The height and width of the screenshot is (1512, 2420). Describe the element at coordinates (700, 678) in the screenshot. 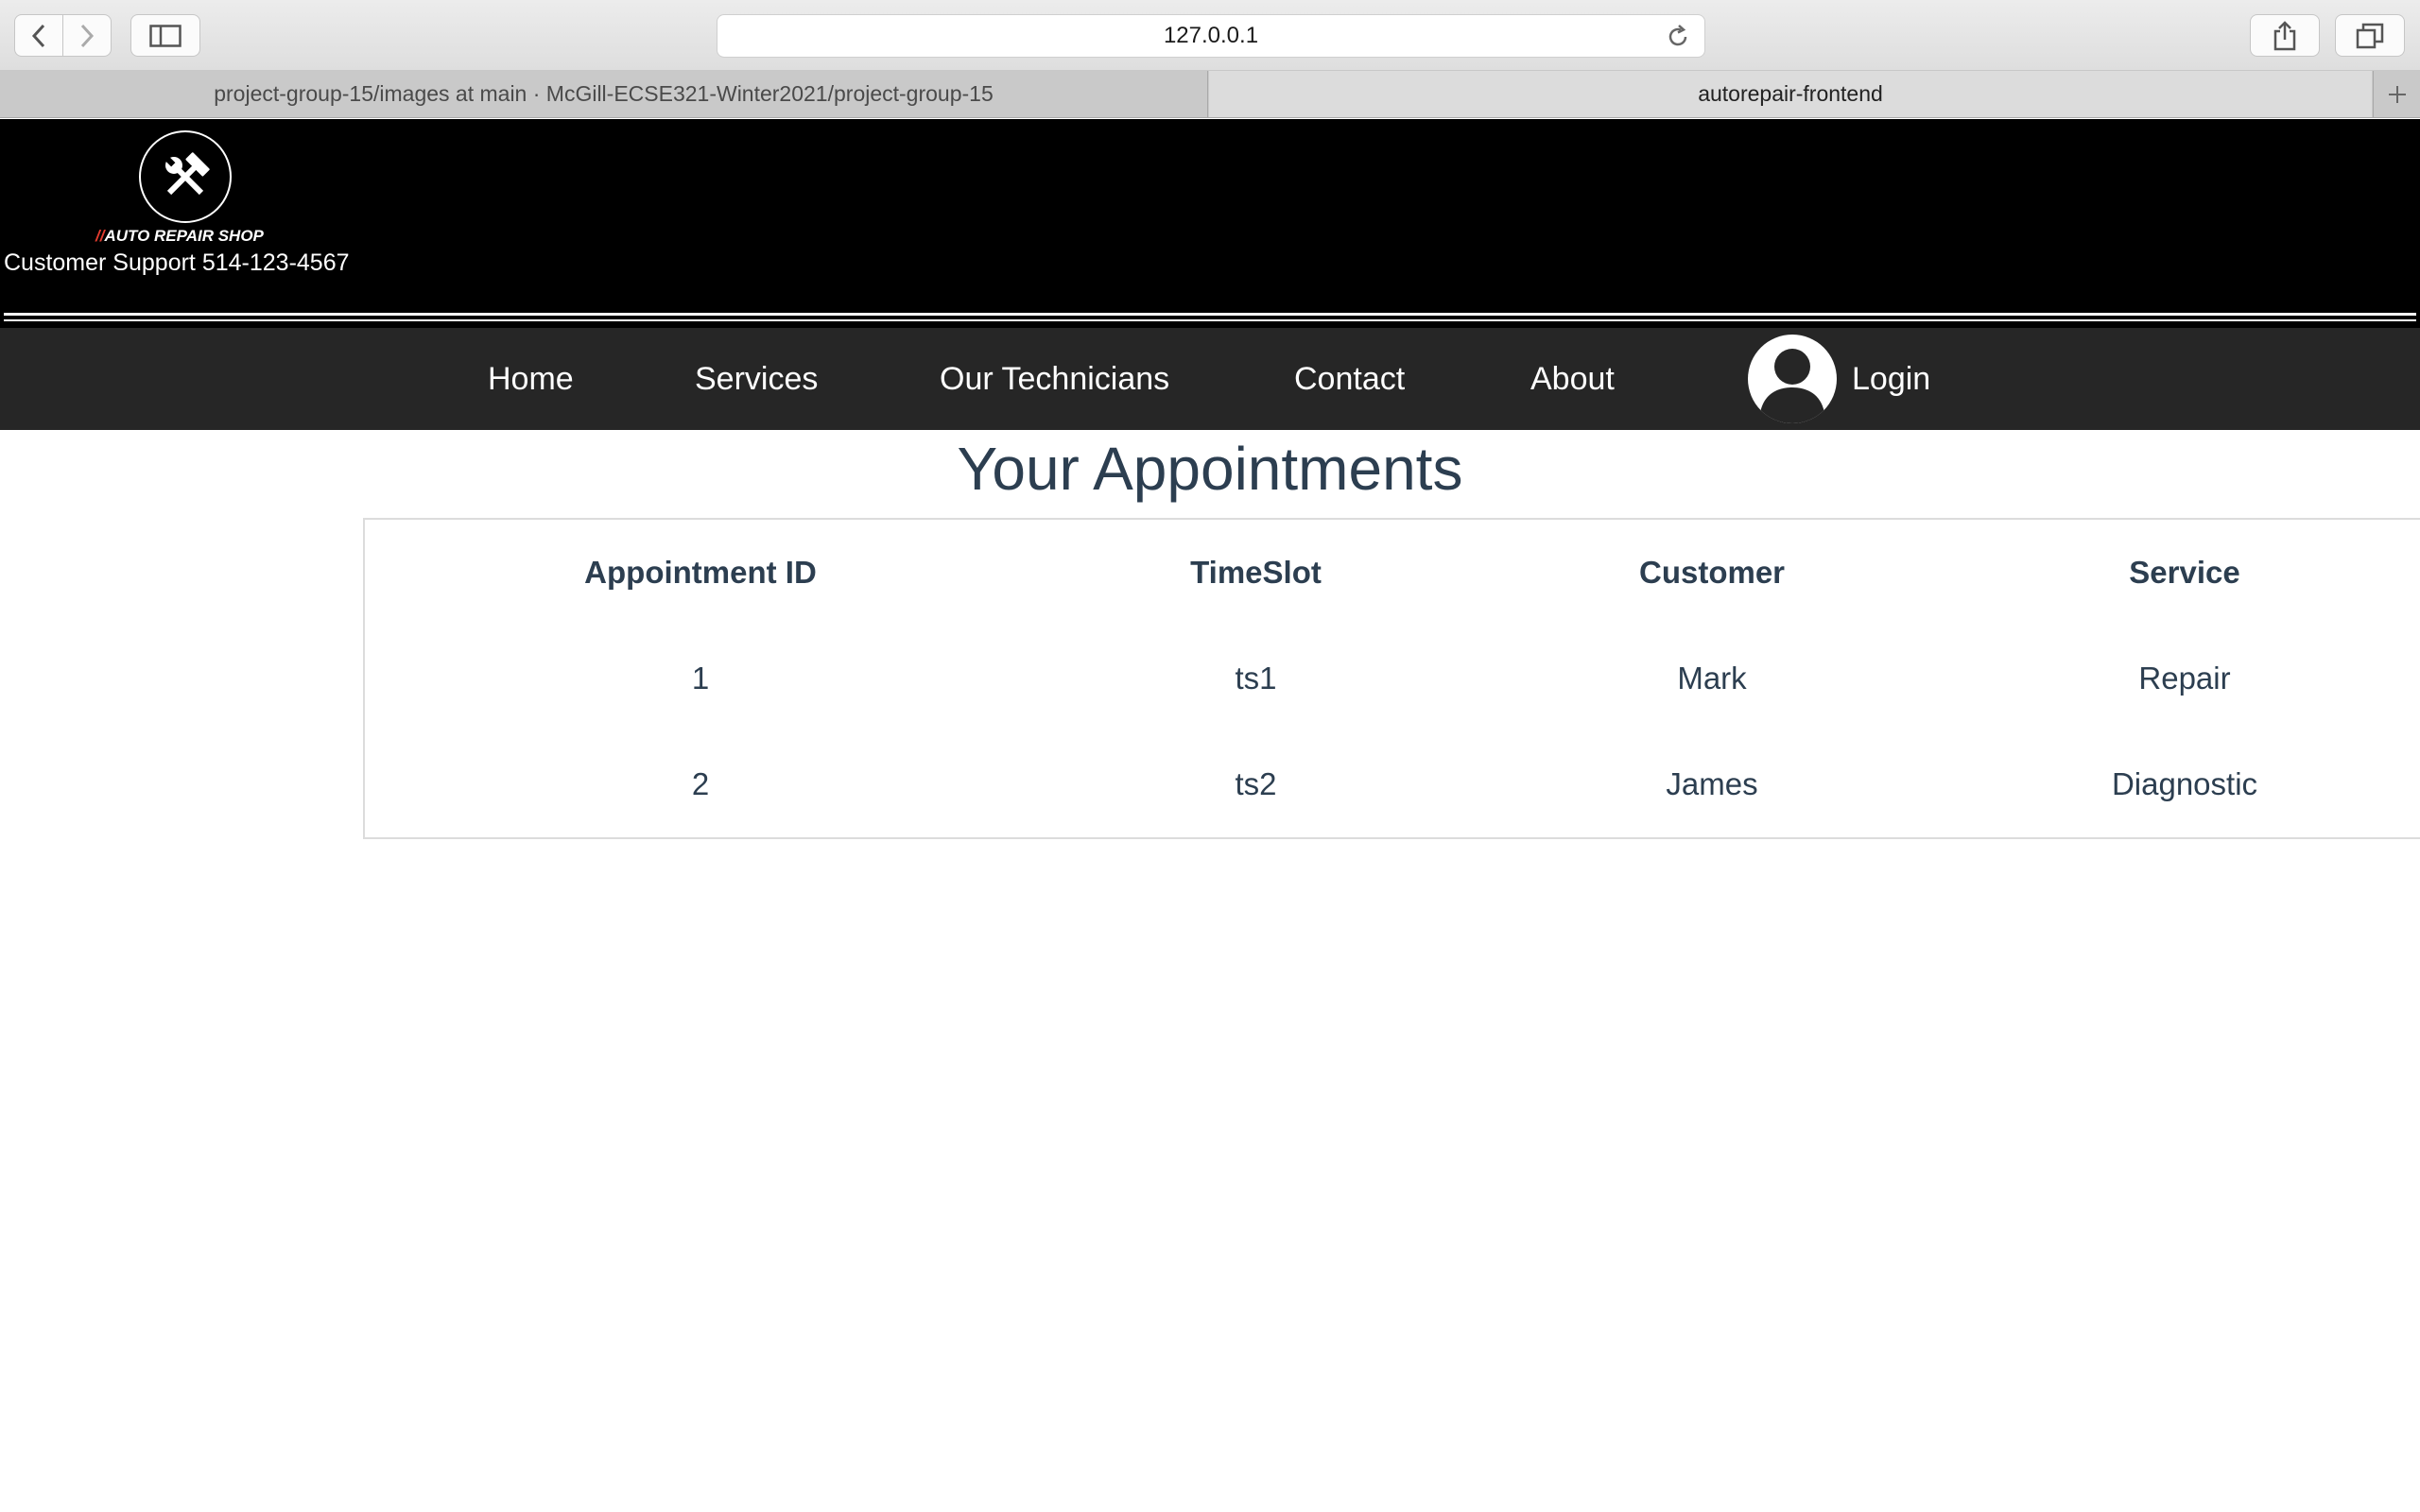

I see `cell-appointment-id: 1` at that location.